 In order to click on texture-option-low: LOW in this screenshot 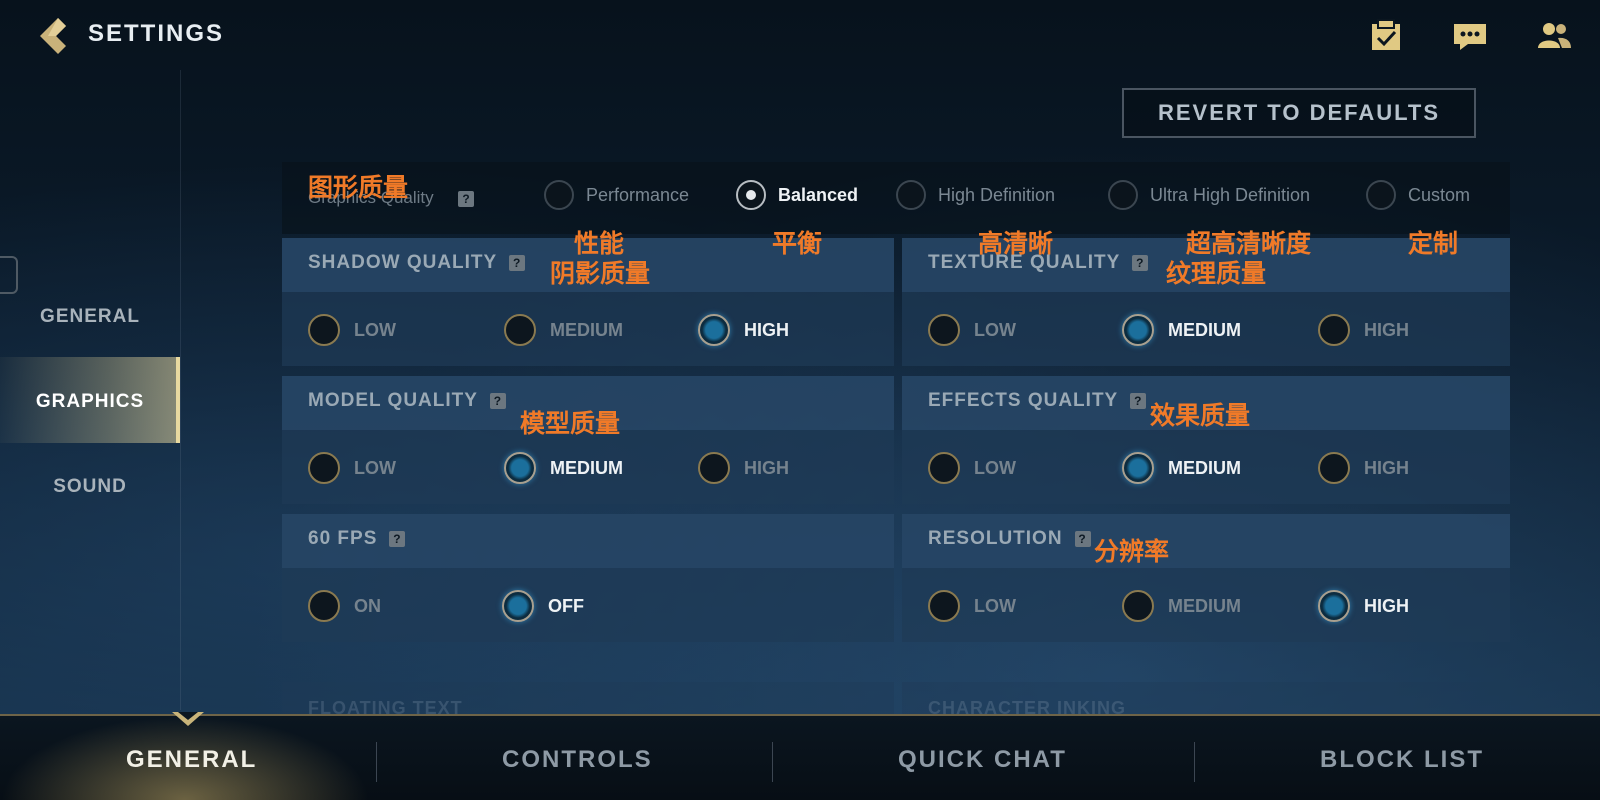, I will do `click(972, 330)`.